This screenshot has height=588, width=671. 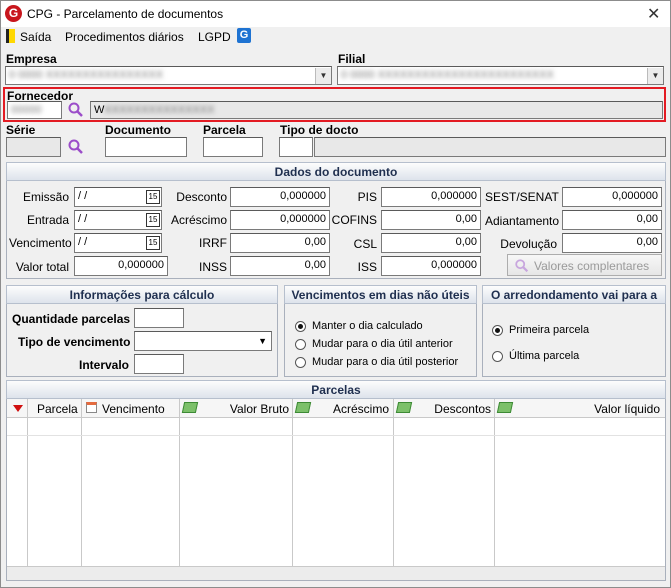 What do you see at coordinates (544, 356) in the screenshot?
I see `ultima-parcela-label: Última parcela` at bounding box center [544, 356].